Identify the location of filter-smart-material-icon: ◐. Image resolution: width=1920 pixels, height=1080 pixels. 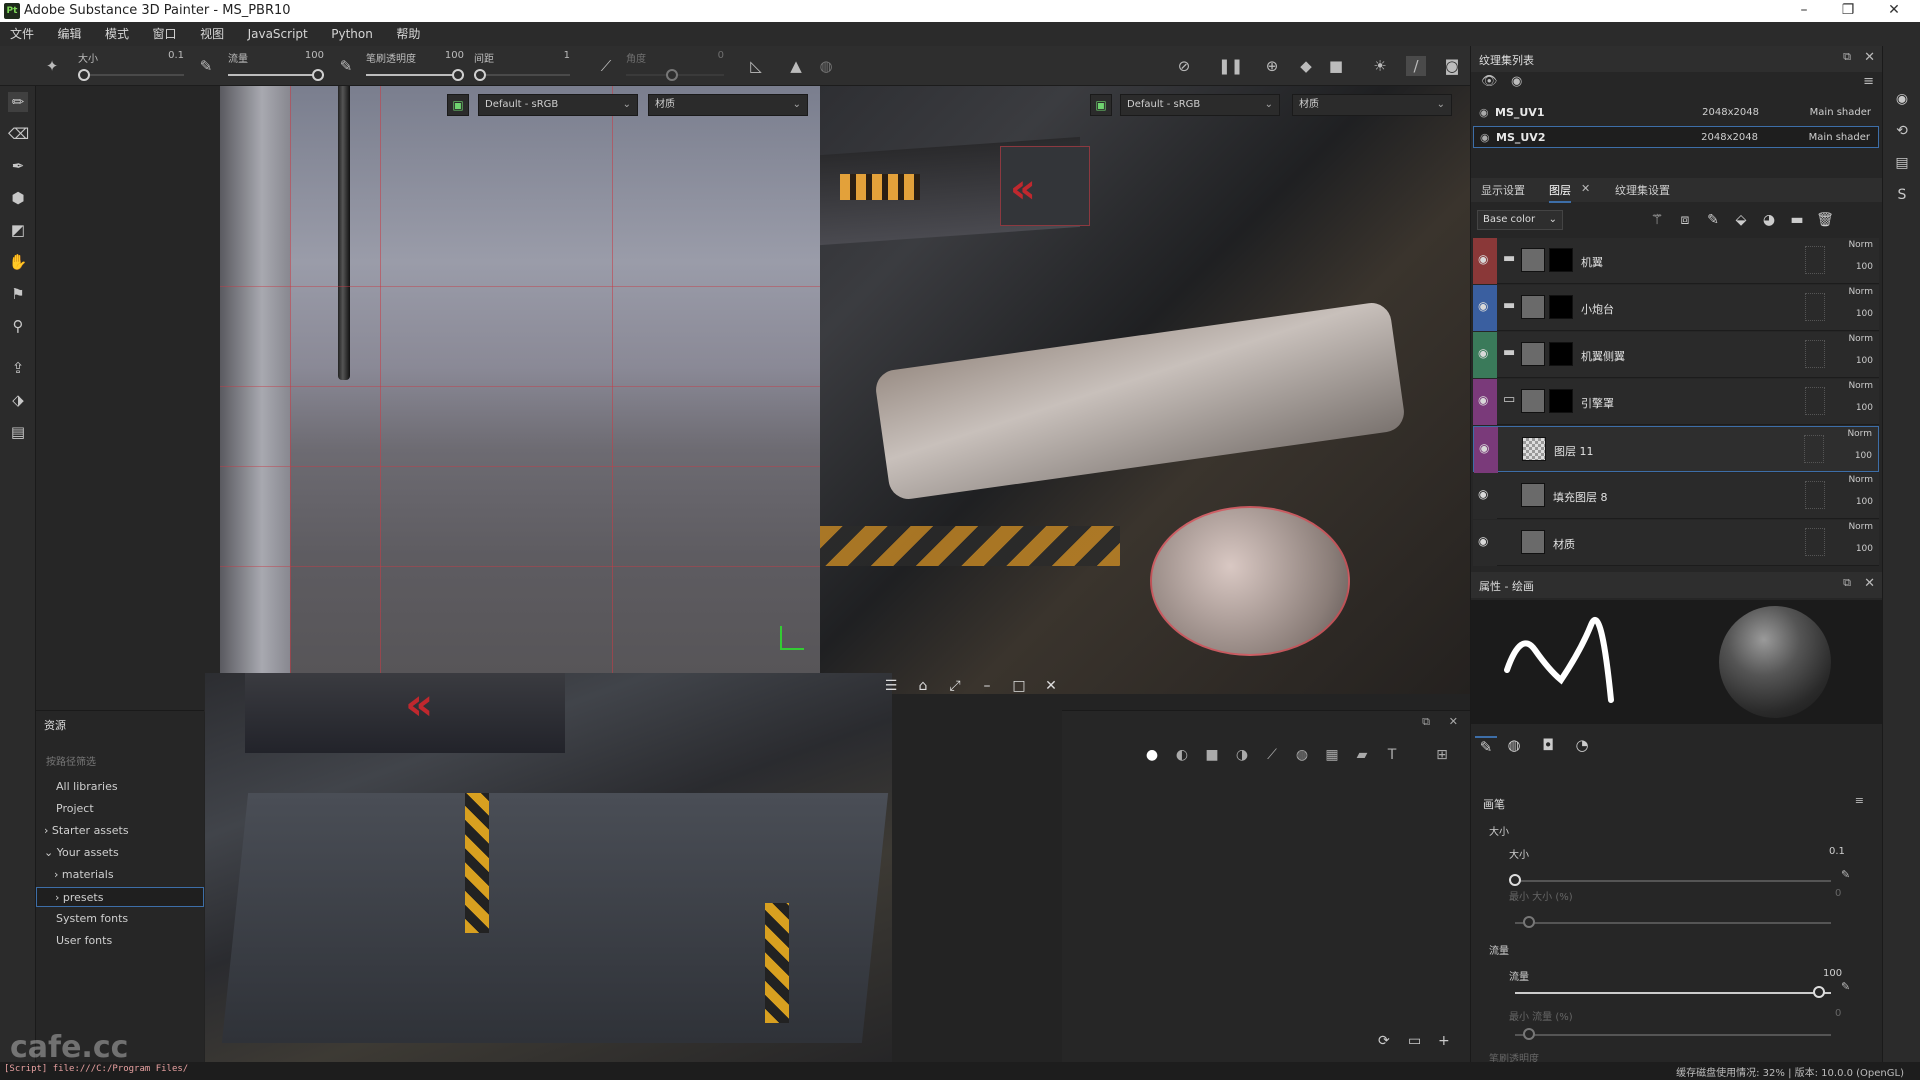
(1182, 757).